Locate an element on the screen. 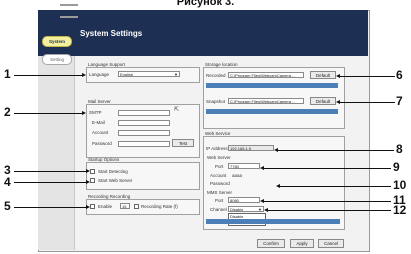  callout-number: 6 is located at coordinates (399, 75).